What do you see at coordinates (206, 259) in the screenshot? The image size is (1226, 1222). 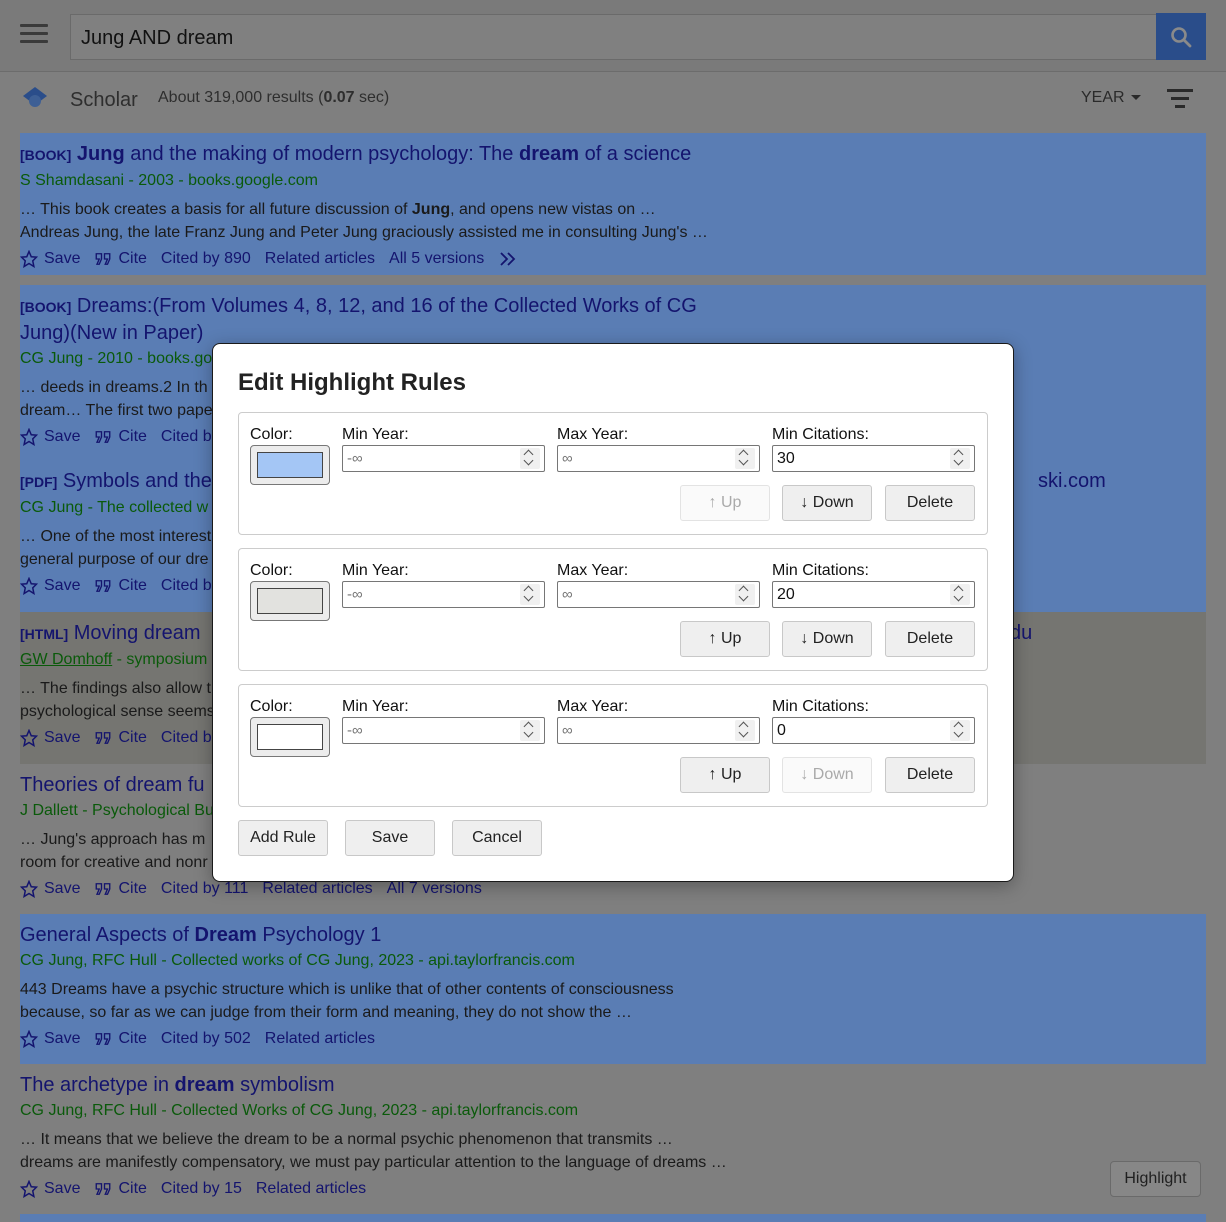 I see `cited-by-link: Cited by 890` at bounding box center [206, 259].